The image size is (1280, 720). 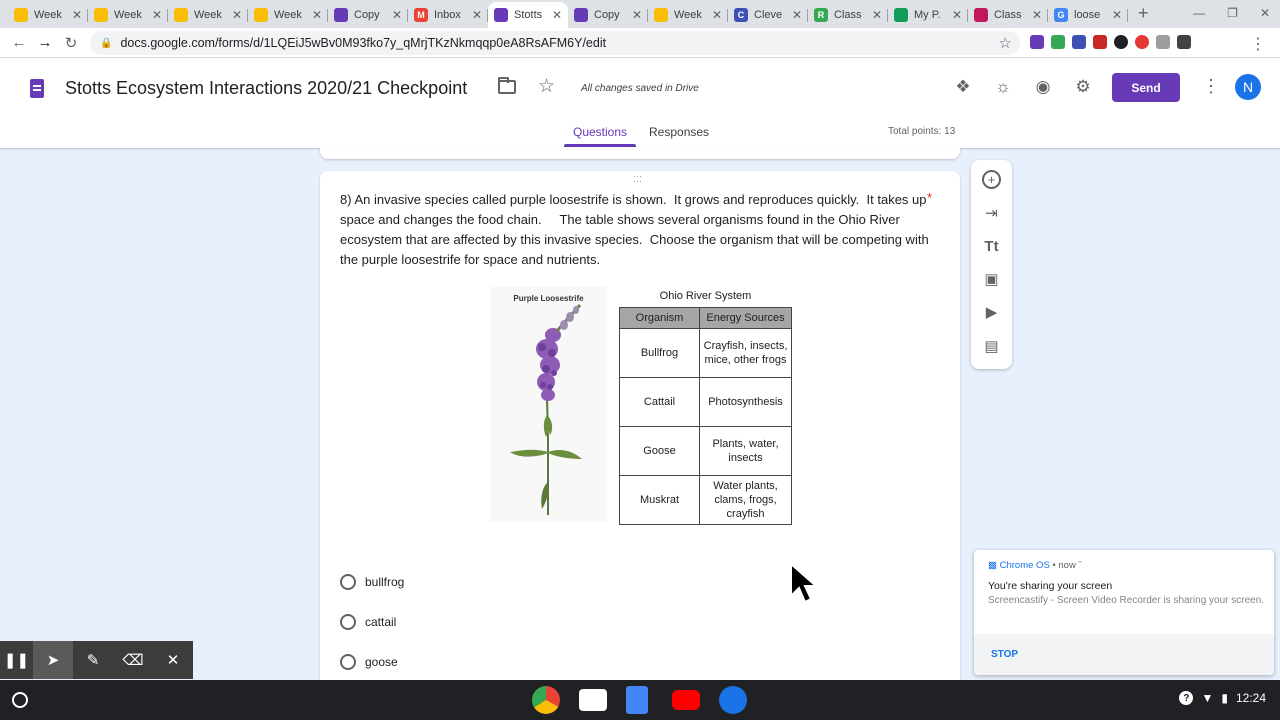 I want to click on palette-icon: ☼, so click(x=1003, y=87).